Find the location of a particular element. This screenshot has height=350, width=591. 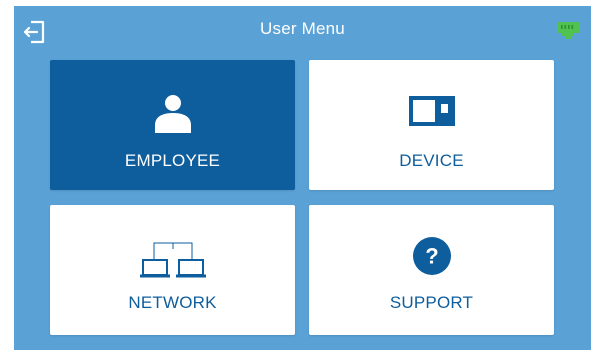

header-bar: User Menu is located at coordinates (302, 30).